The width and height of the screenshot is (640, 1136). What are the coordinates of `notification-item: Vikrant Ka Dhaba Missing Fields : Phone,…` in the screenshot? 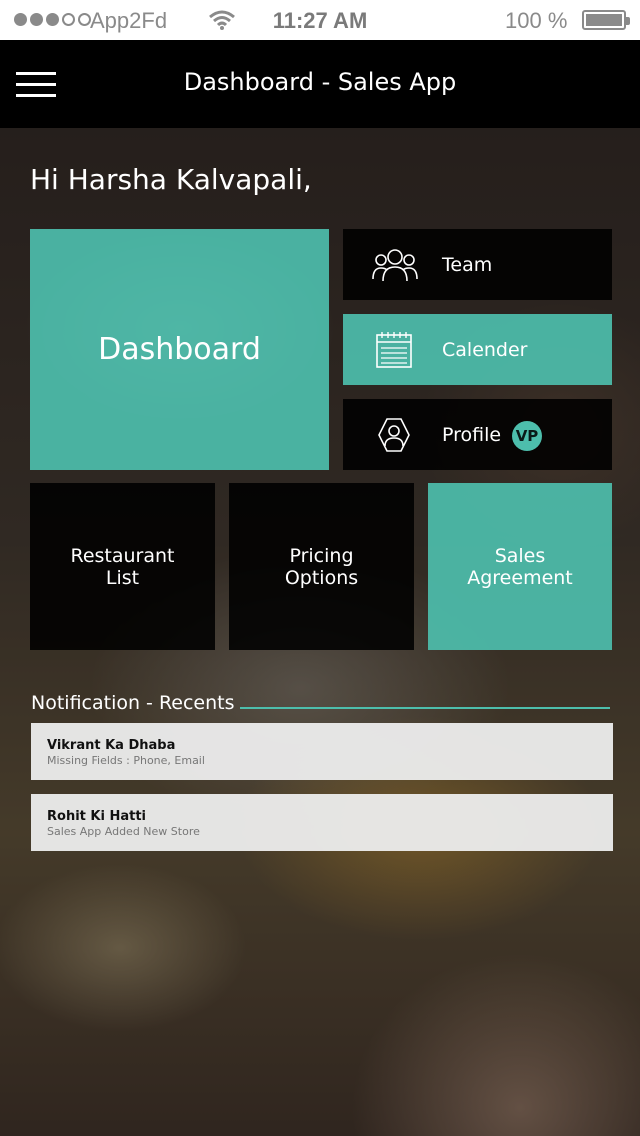 It's located at (322, 751).